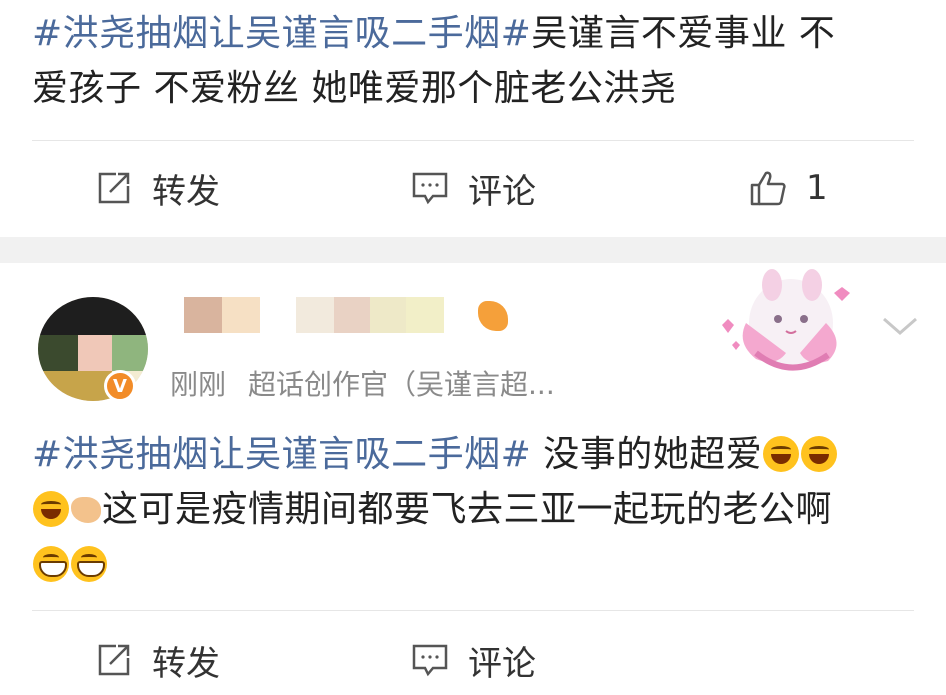  I want to click on thumbs-up-icon, so click(768, 188).